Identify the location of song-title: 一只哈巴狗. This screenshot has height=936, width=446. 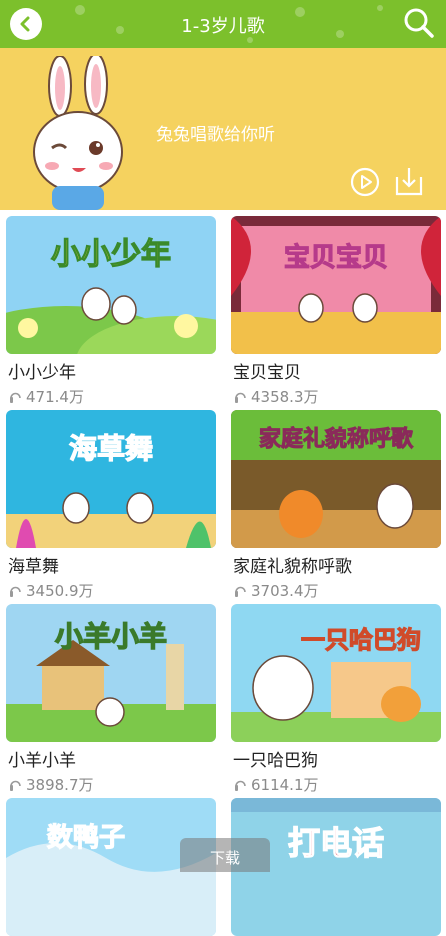
(275, 761).